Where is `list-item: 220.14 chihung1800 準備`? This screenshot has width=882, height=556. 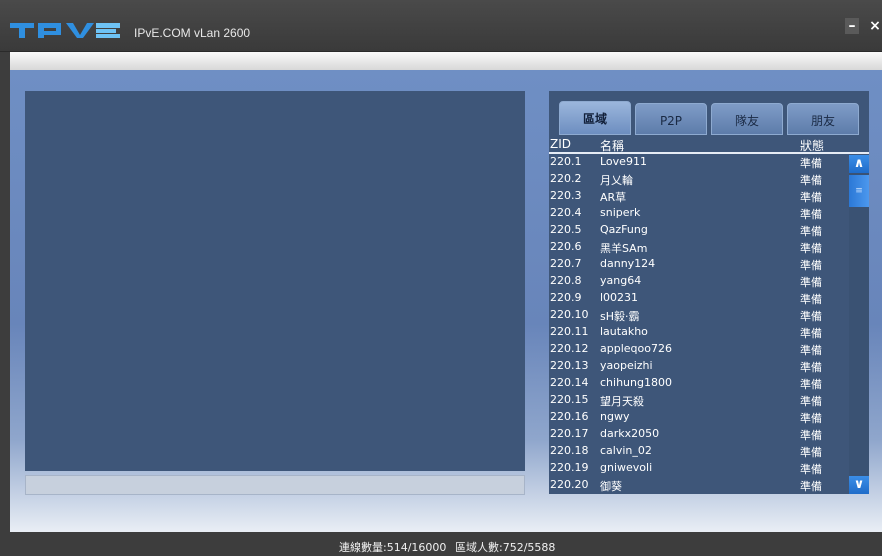 list-item: 220.14 chihung1800 準備 is located at coordinates (698, 382).